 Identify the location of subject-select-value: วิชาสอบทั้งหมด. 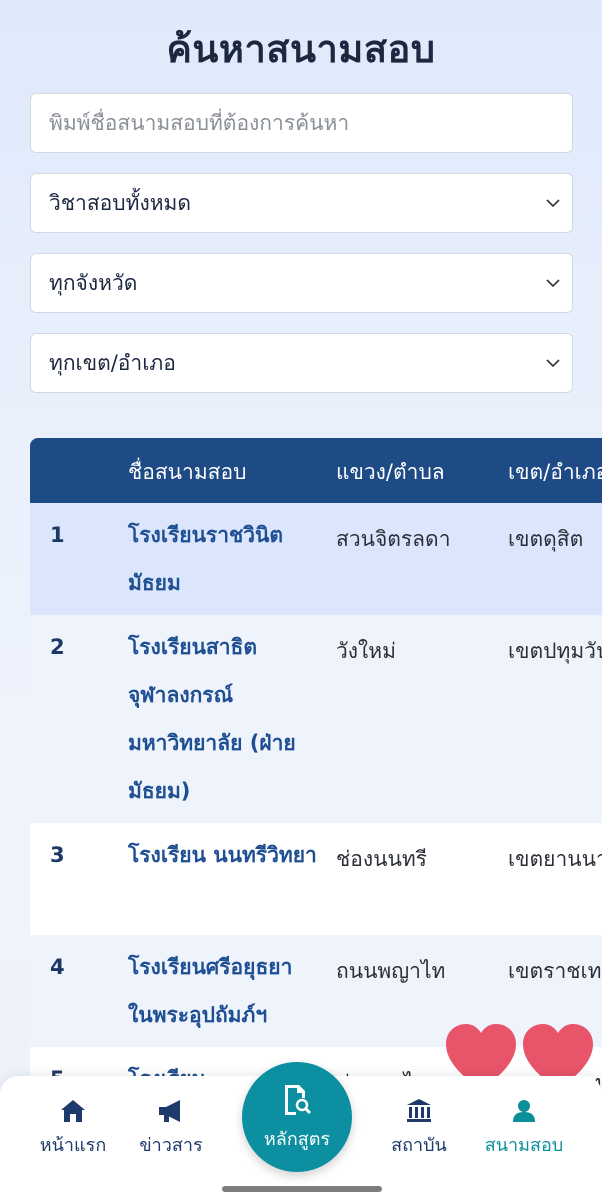
(120, 202).